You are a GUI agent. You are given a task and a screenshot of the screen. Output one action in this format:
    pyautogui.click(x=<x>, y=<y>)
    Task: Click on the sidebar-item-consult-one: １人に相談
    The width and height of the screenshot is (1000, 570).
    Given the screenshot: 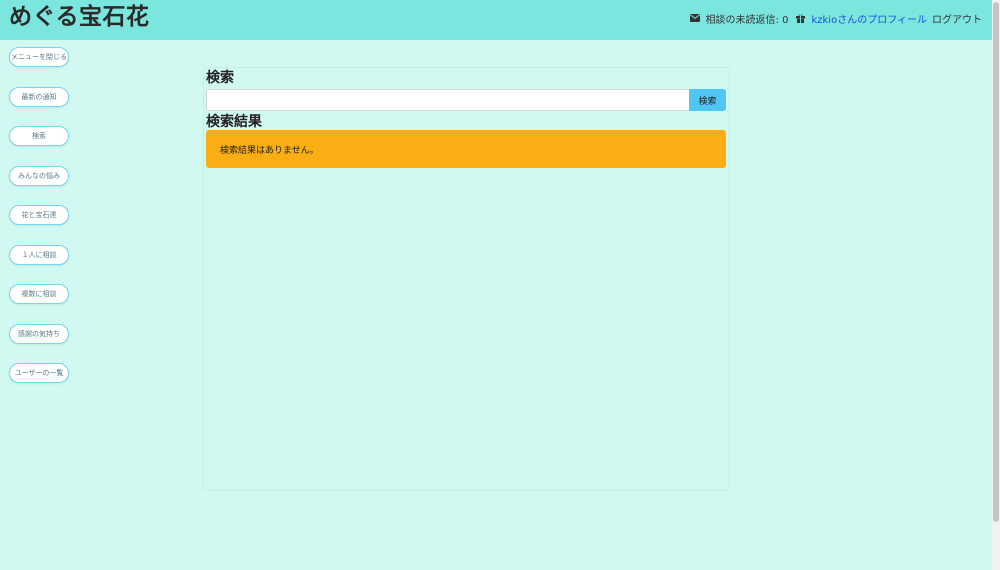 What is the action you would take?
    pyautogui.click(x=39, y=254)
    